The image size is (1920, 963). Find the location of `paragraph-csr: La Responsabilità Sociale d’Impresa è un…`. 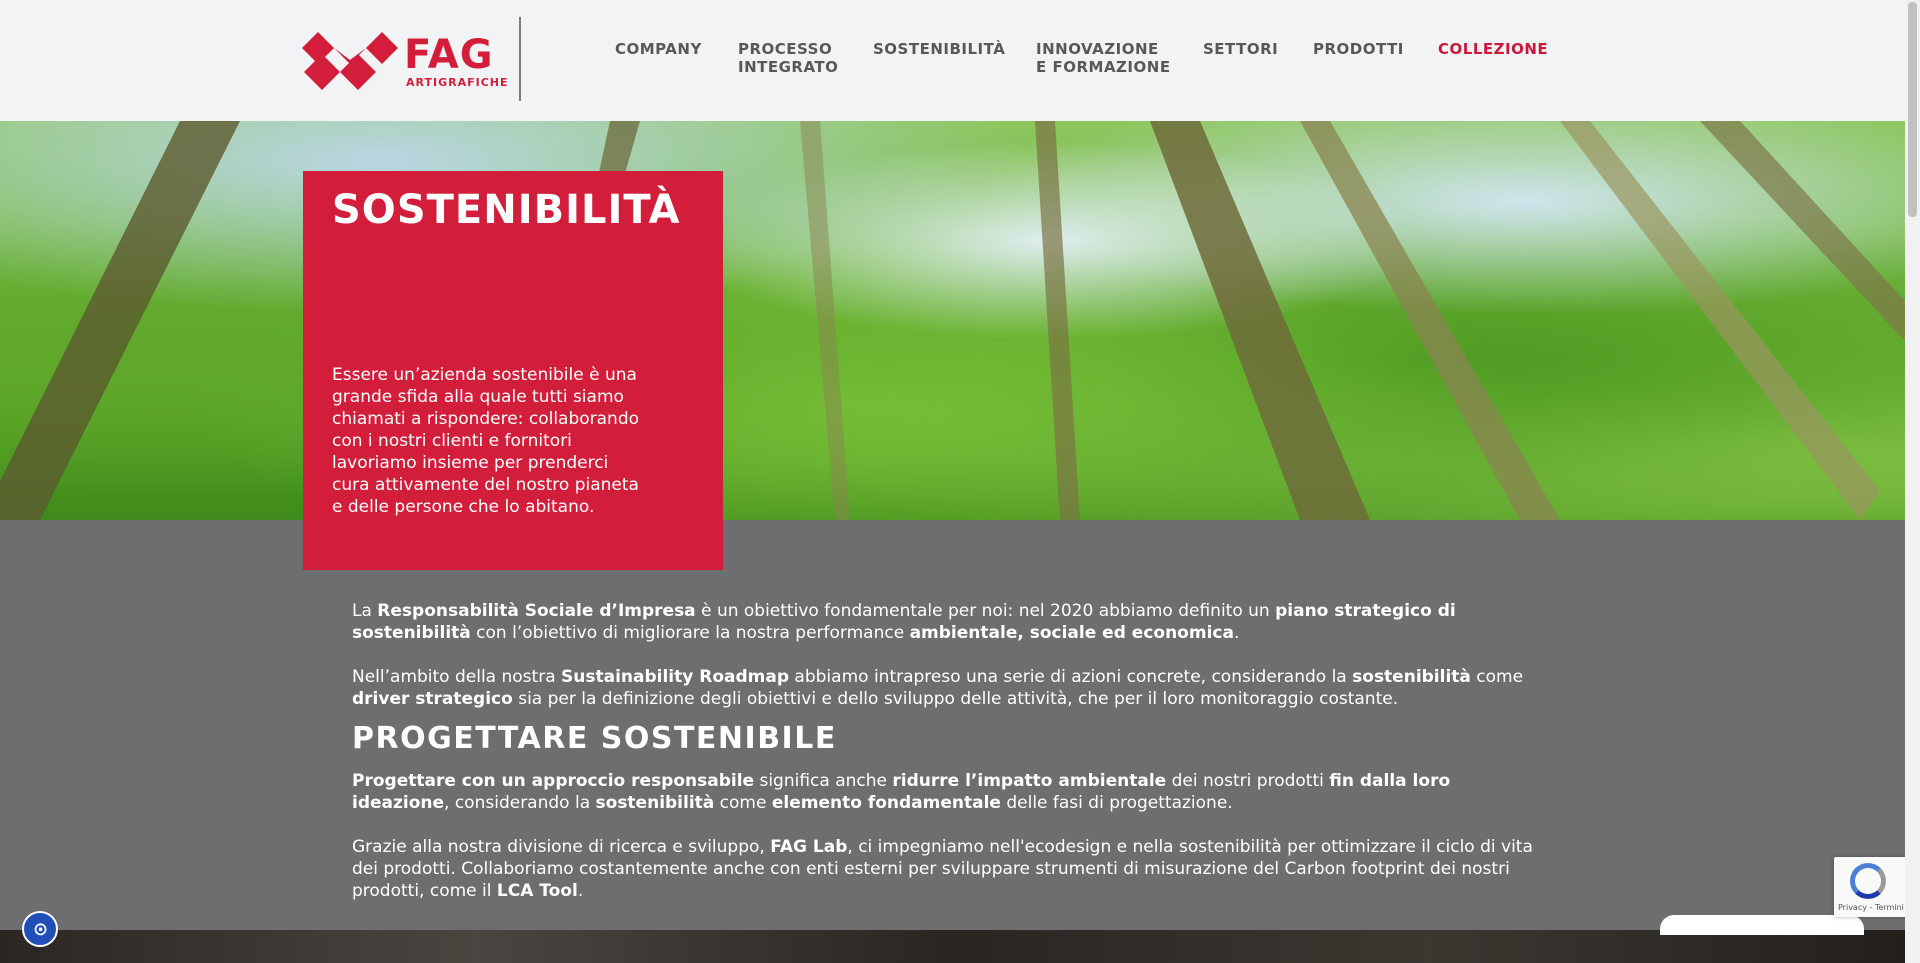

paragraph-csr: La Responsabilità Sociale d’Impresa è un… is located at coordinates (952, 622).